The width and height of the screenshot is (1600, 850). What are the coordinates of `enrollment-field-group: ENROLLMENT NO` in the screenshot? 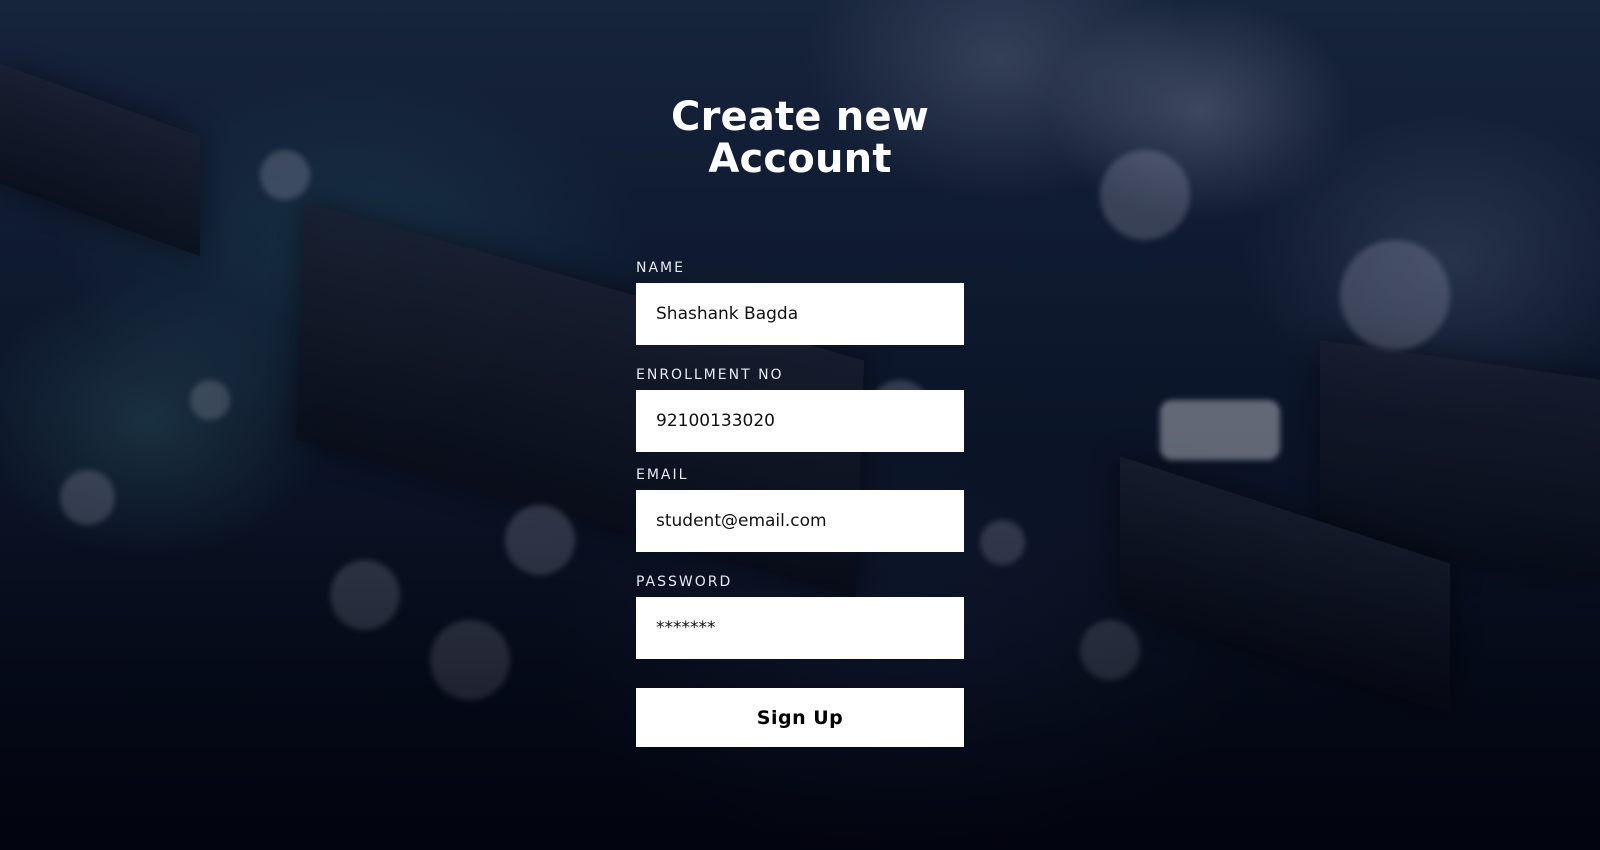 It's located at (800, 408).